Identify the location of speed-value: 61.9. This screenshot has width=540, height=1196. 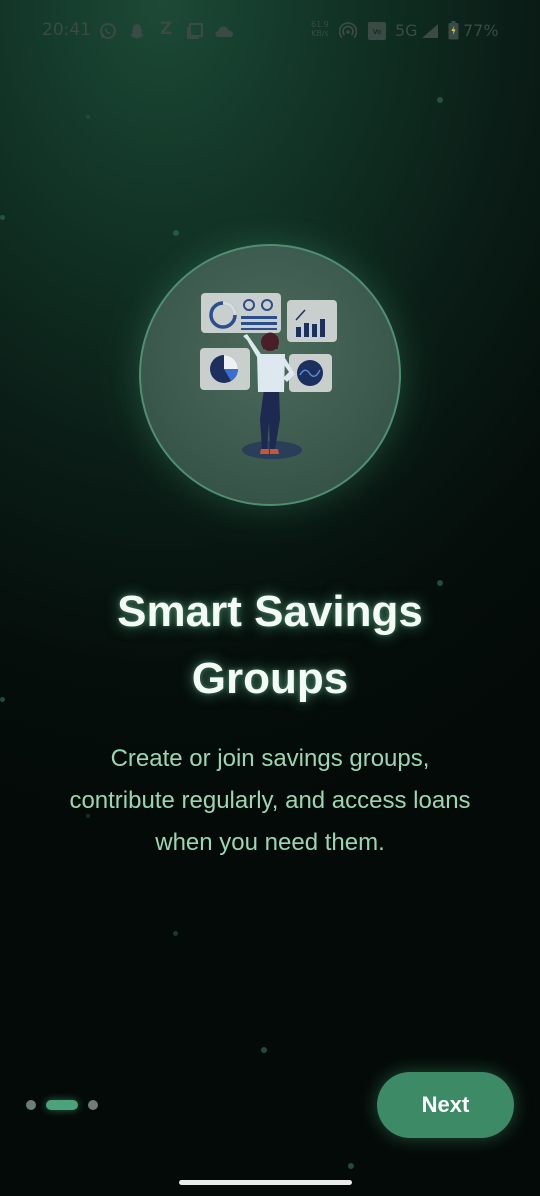
(320, 24).